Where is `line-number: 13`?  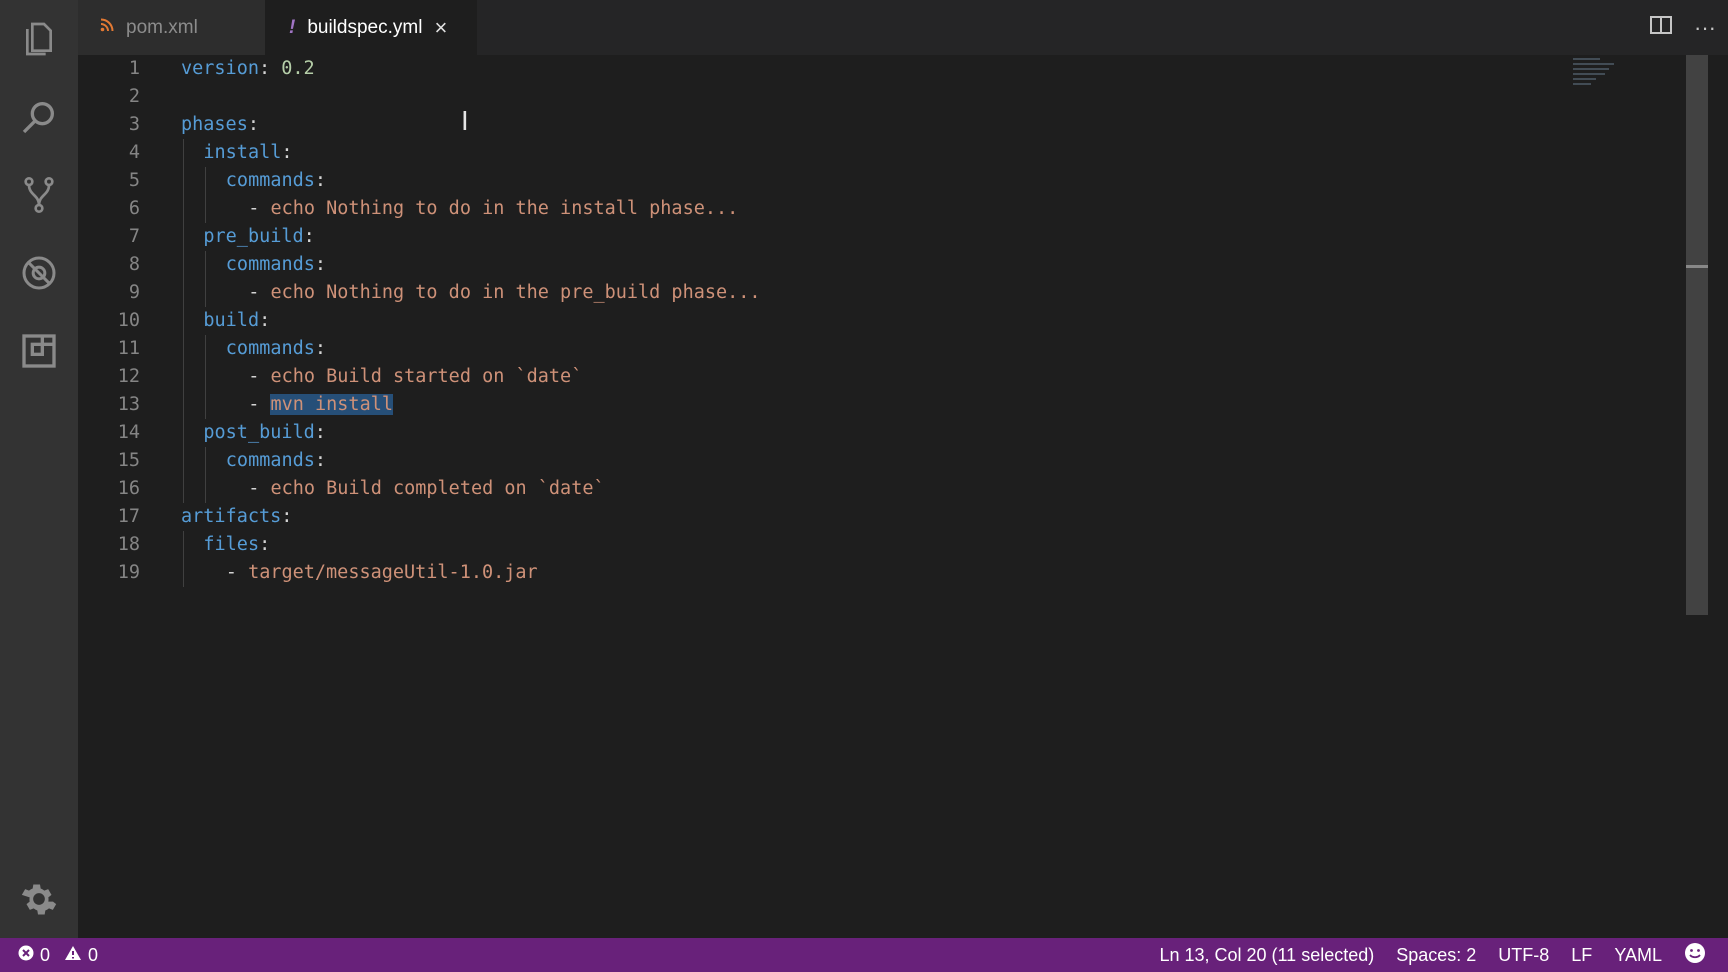
line-number: 13 is located at coordinates (128, 404).